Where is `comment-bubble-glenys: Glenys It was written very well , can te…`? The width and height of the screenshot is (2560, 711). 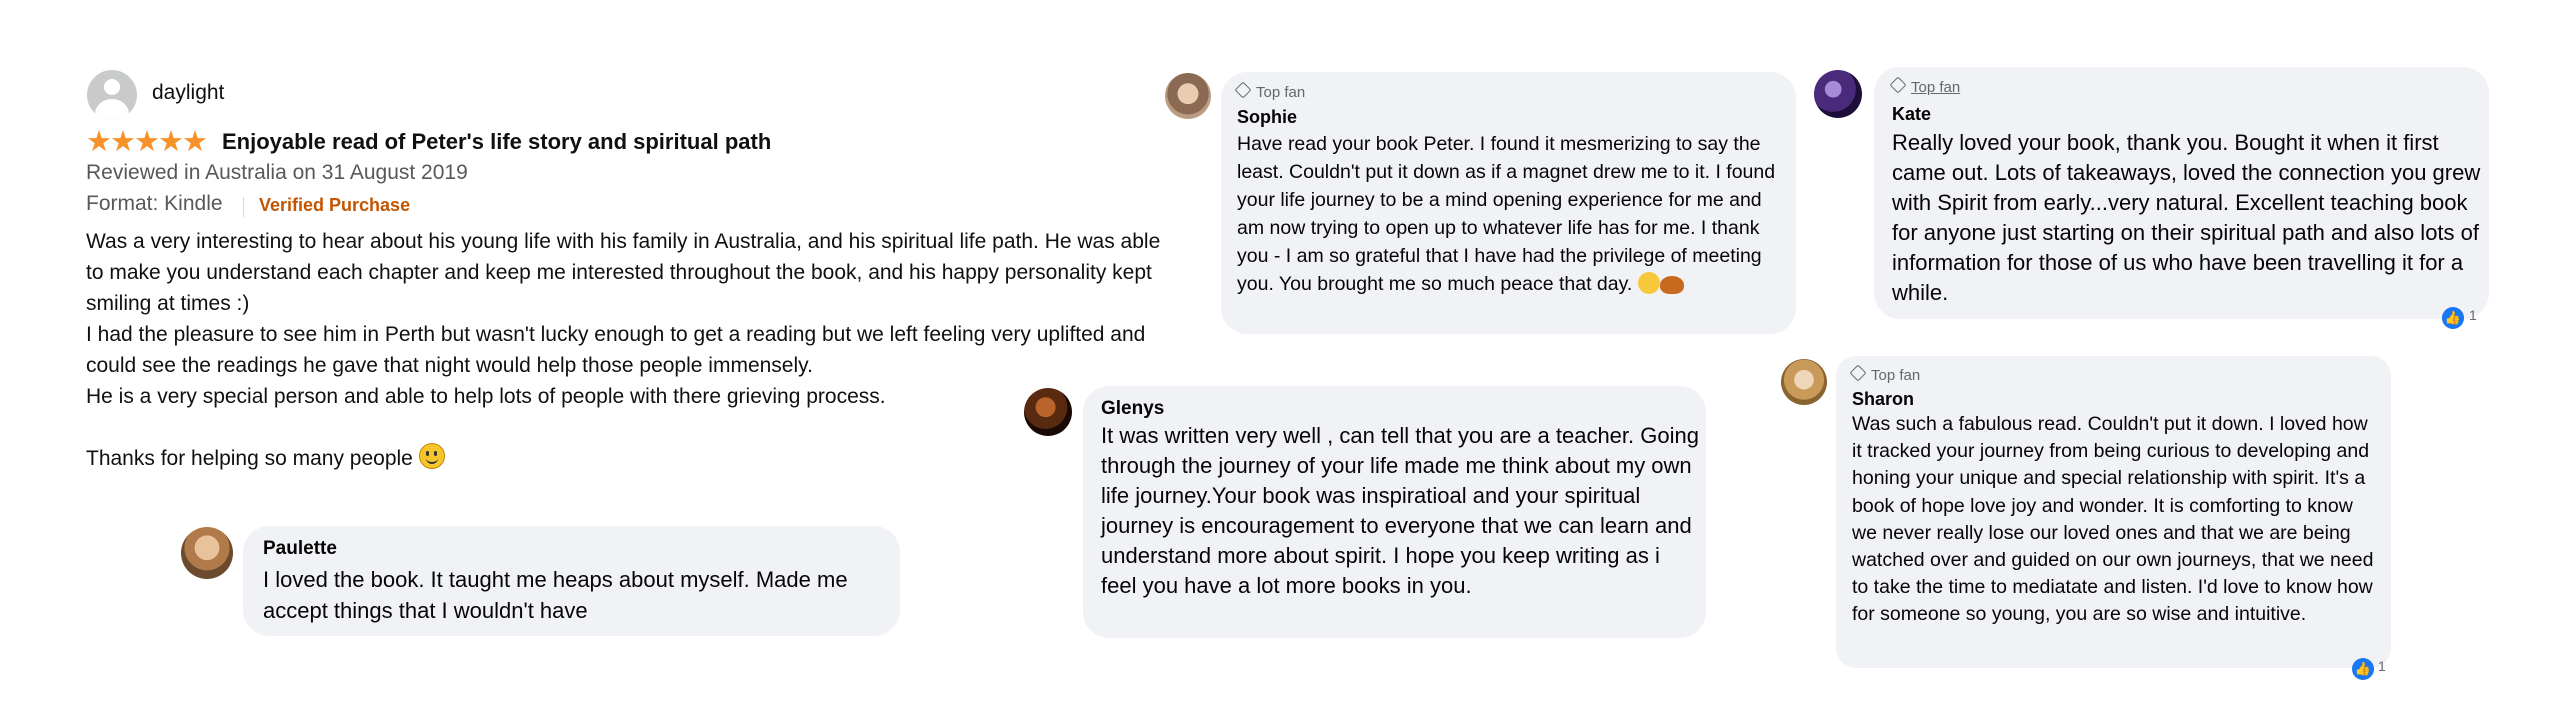
comment-bubble-glenys: Glenys It was written very well , can te… is located at coordinates (1394, 512).